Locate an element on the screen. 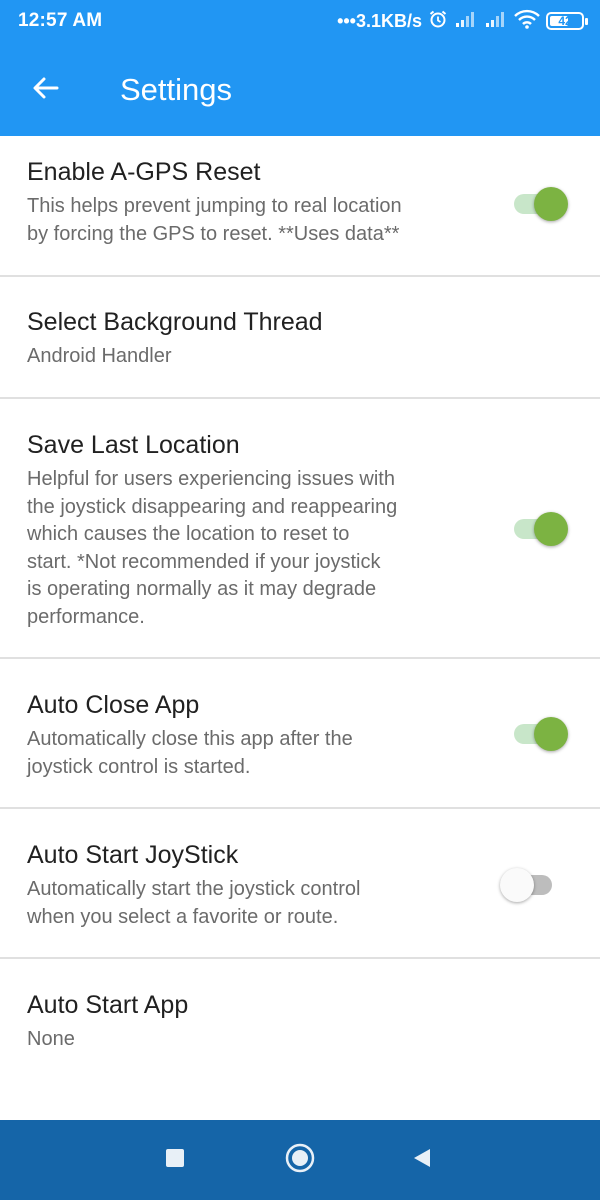  pref-summary: Android Handler is located at coordinates (252, 357).